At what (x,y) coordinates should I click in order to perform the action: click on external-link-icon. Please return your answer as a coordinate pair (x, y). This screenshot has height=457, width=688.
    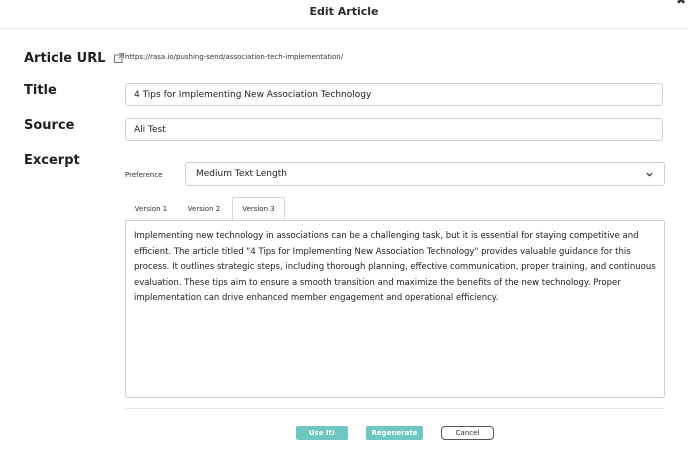
    Looking at the image, I should click on (118, 58).